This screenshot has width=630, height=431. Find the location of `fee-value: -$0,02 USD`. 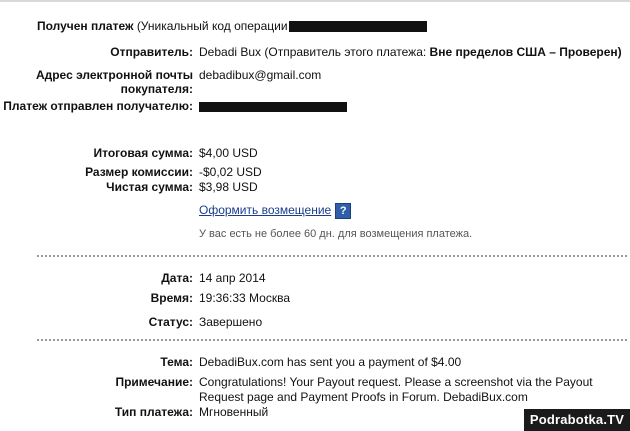

fee-value: -$0,02 USD is located at coordinates (230, 172).